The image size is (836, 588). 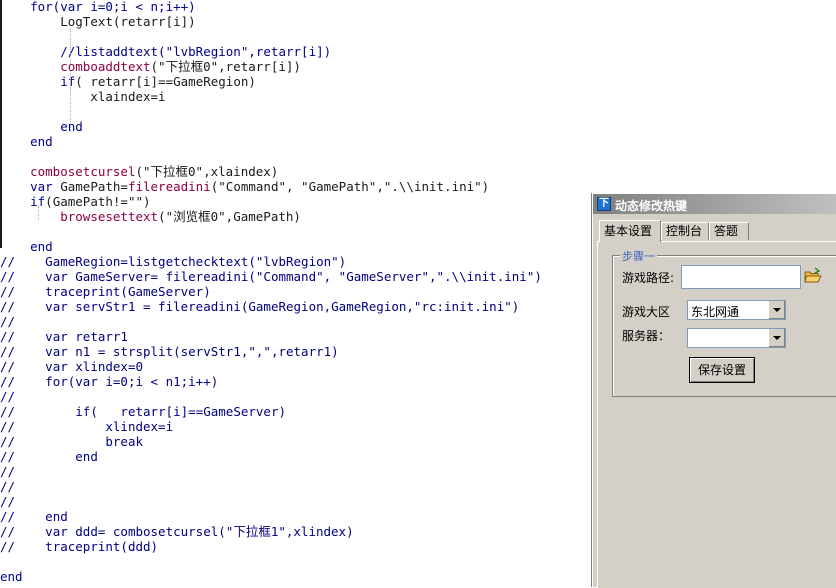 What do you see at coordinates (192, 351) in the screenshot?
I see `code-token: var n1 = strsplit(servStr1,",",retarr1)` at bounding box center [192, 351].